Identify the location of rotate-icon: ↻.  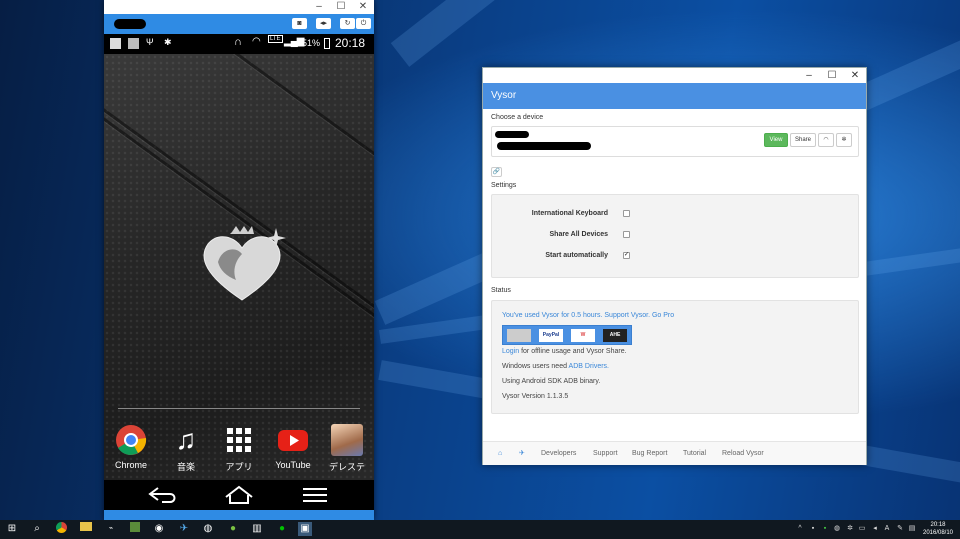
(347, 23).